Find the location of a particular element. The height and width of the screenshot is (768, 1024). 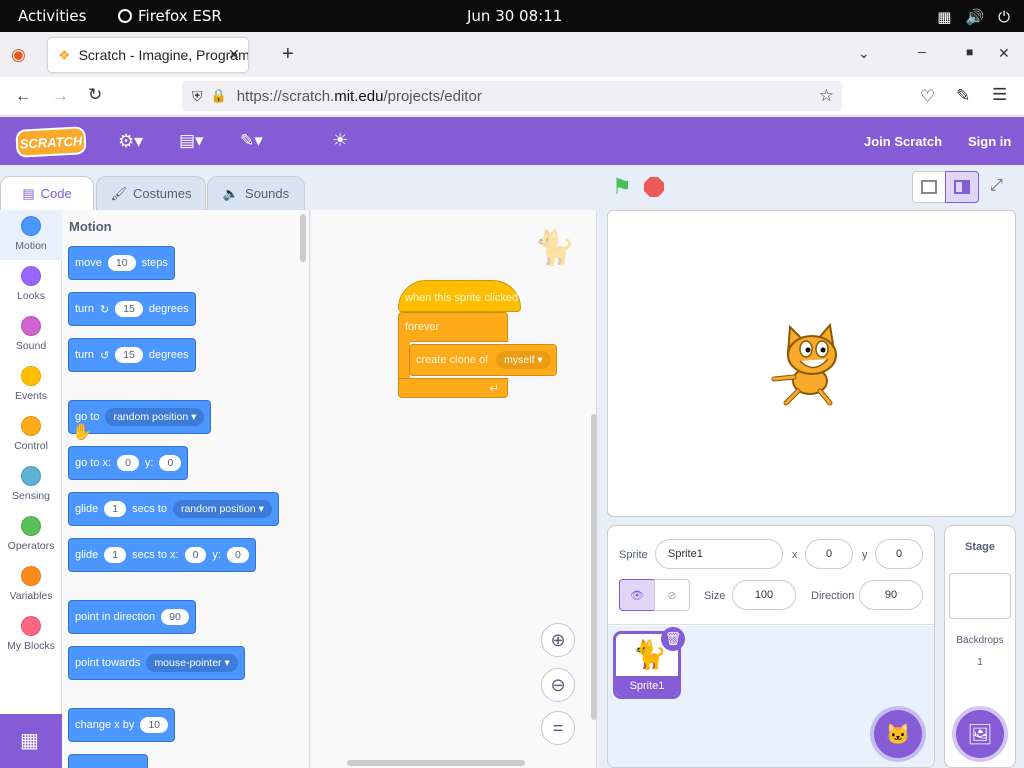

extensions-icon: ✎ is located at coordinates (963, 95).